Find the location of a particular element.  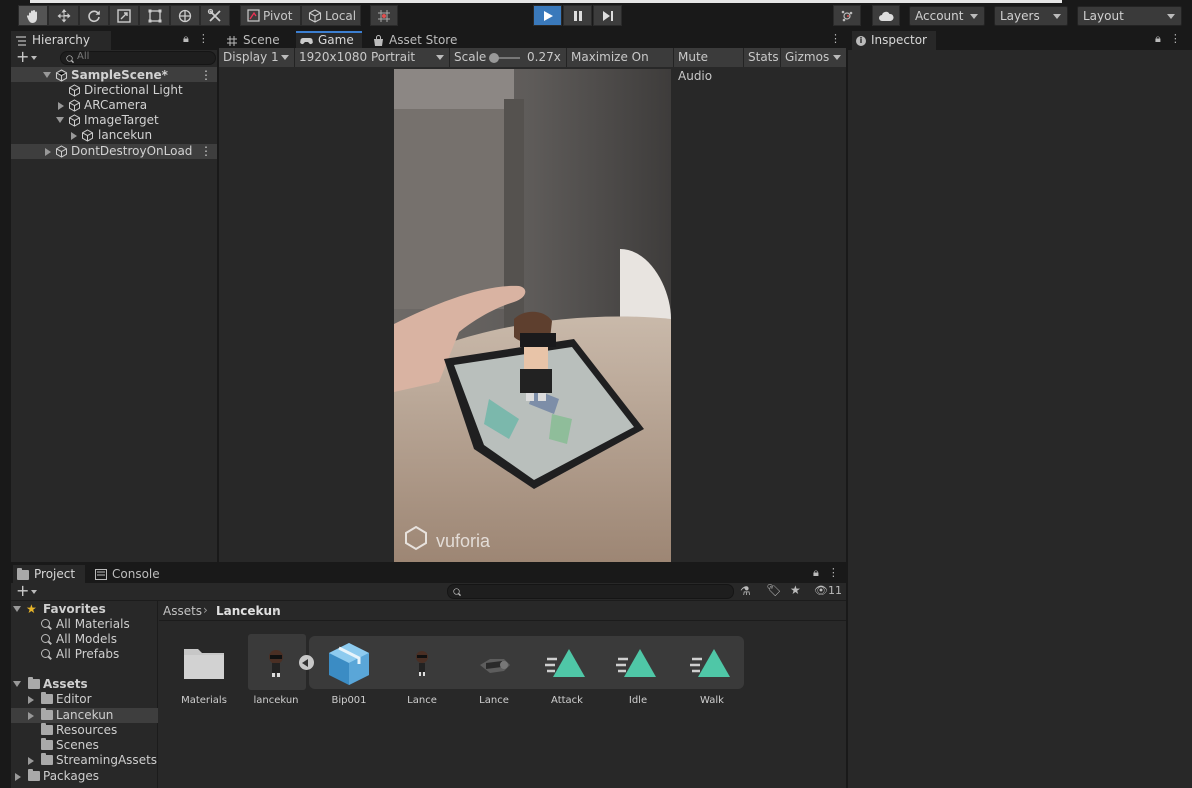

rotate-tool-button is located at coordinates (94, 15).